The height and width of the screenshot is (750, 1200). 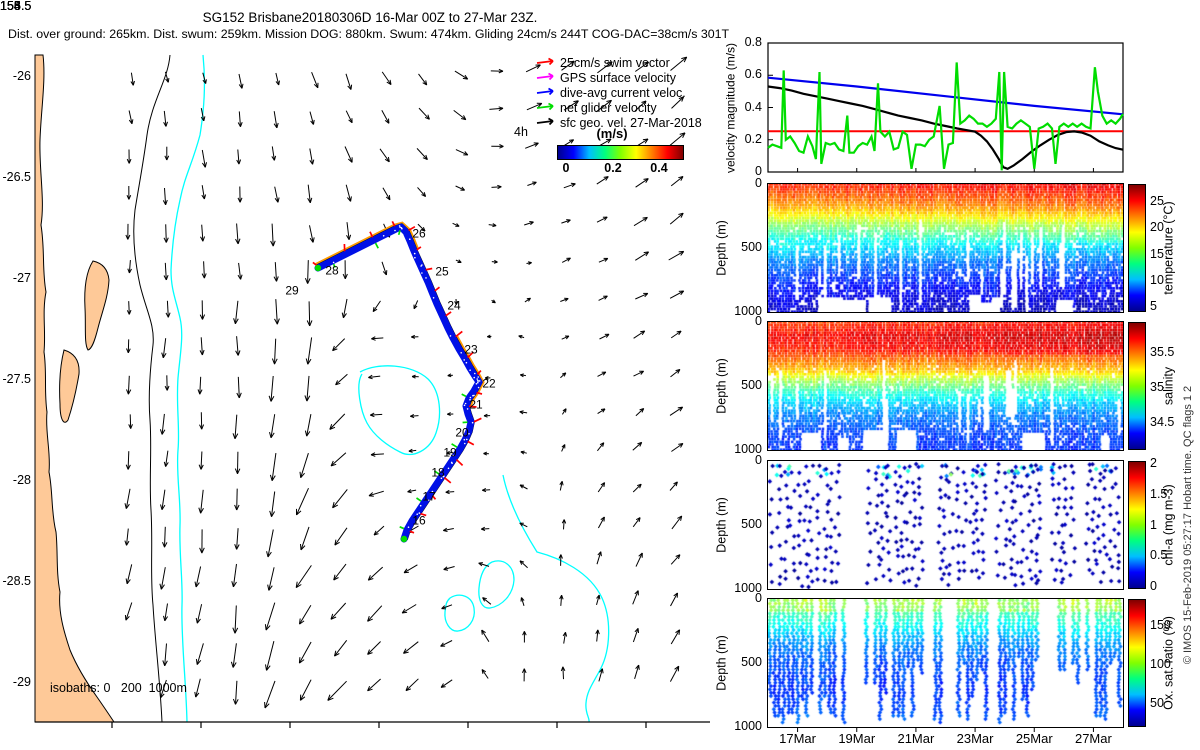 What do you see at coordinates (618, 78) in the screenshot?
I see `legend-item-label: GPS surface velocity` at bounding box center [618, 78].